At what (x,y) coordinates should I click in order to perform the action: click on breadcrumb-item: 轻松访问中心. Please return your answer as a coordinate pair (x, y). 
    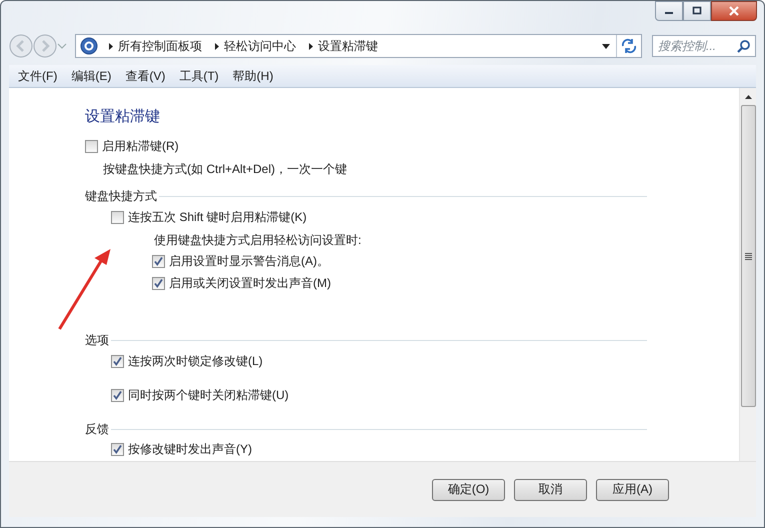
    Looking at the image, I should click on (261, 46).